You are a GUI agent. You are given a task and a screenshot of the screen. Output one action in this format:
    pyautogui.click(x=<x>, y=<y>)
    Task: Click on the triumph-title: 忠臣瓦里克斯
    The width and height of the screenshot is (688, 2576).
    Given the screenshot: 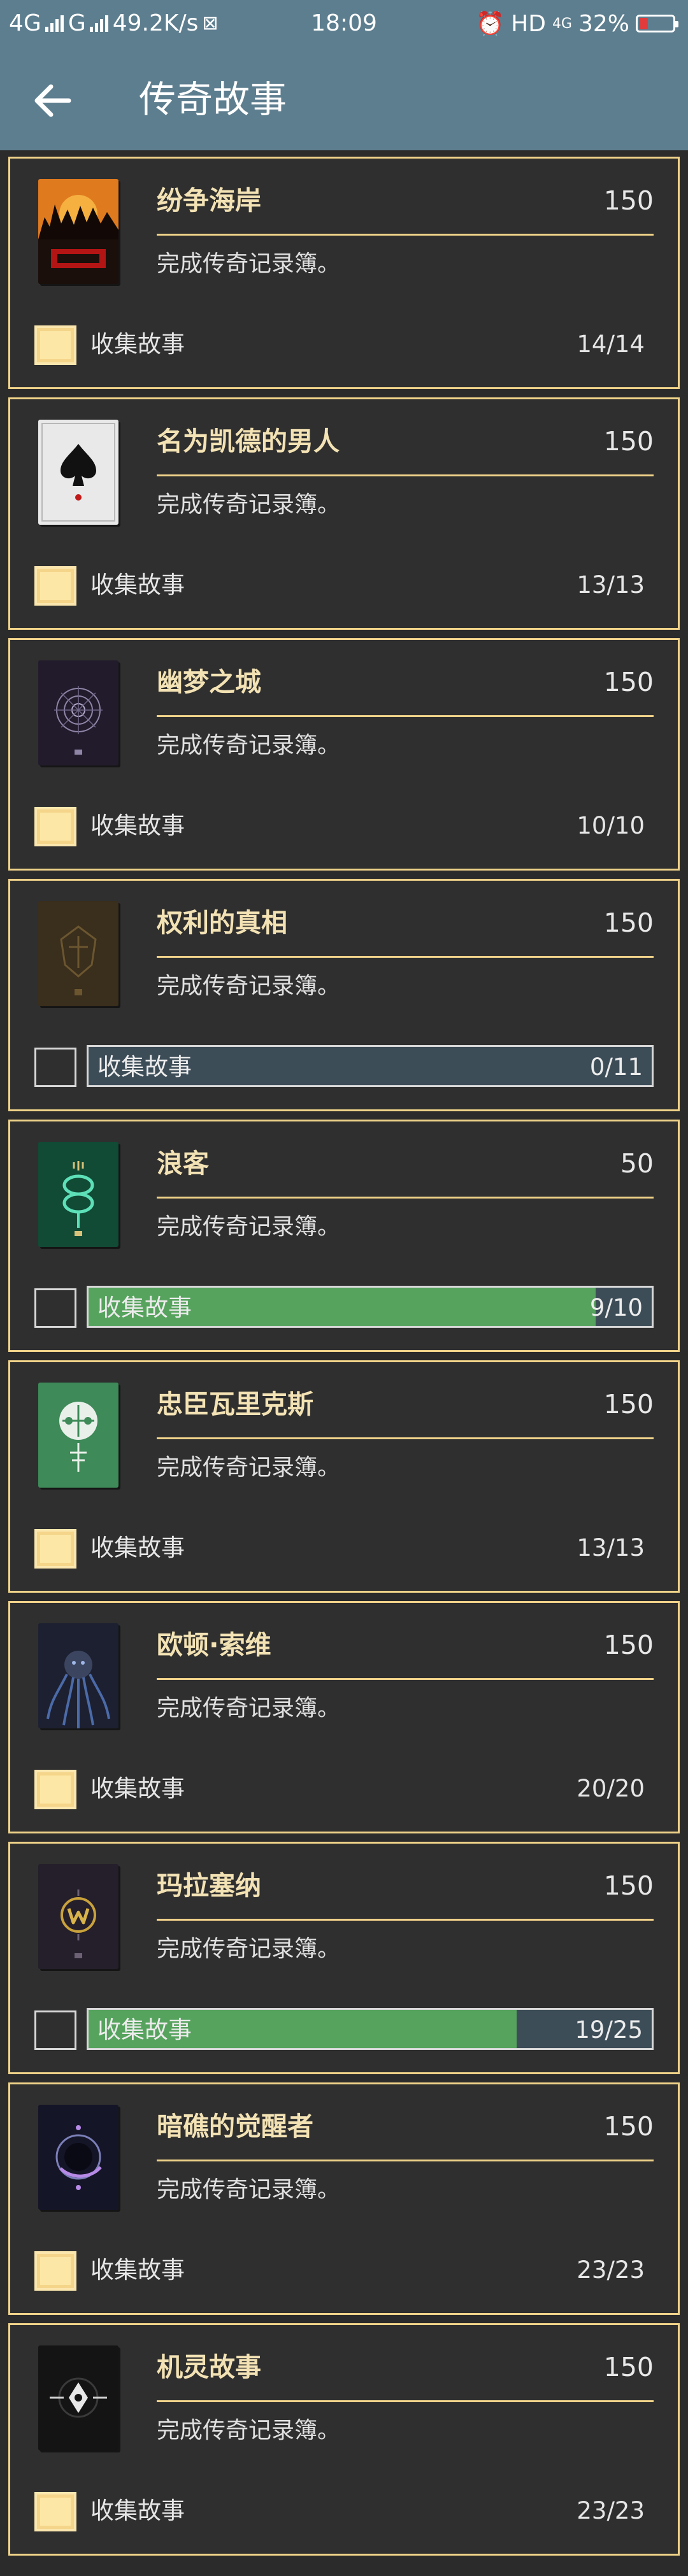 What is the action you would take?
    pyautogui.click(x=235, y=1405)
    